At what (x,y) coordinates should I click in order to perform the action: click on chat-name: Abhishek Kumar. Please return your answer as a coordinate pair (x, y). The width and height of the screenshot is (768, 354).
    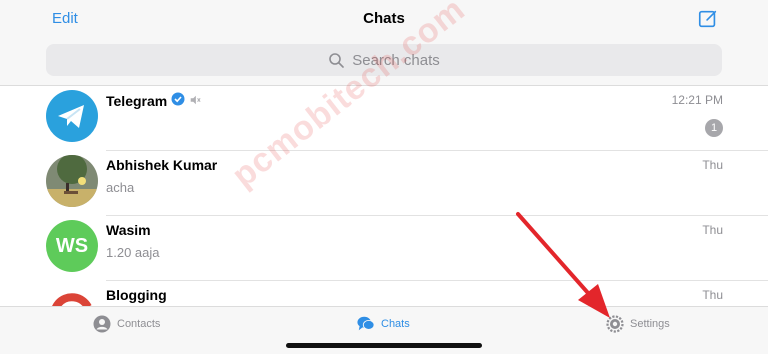
    Looking at the image, I should click on (161, 165).